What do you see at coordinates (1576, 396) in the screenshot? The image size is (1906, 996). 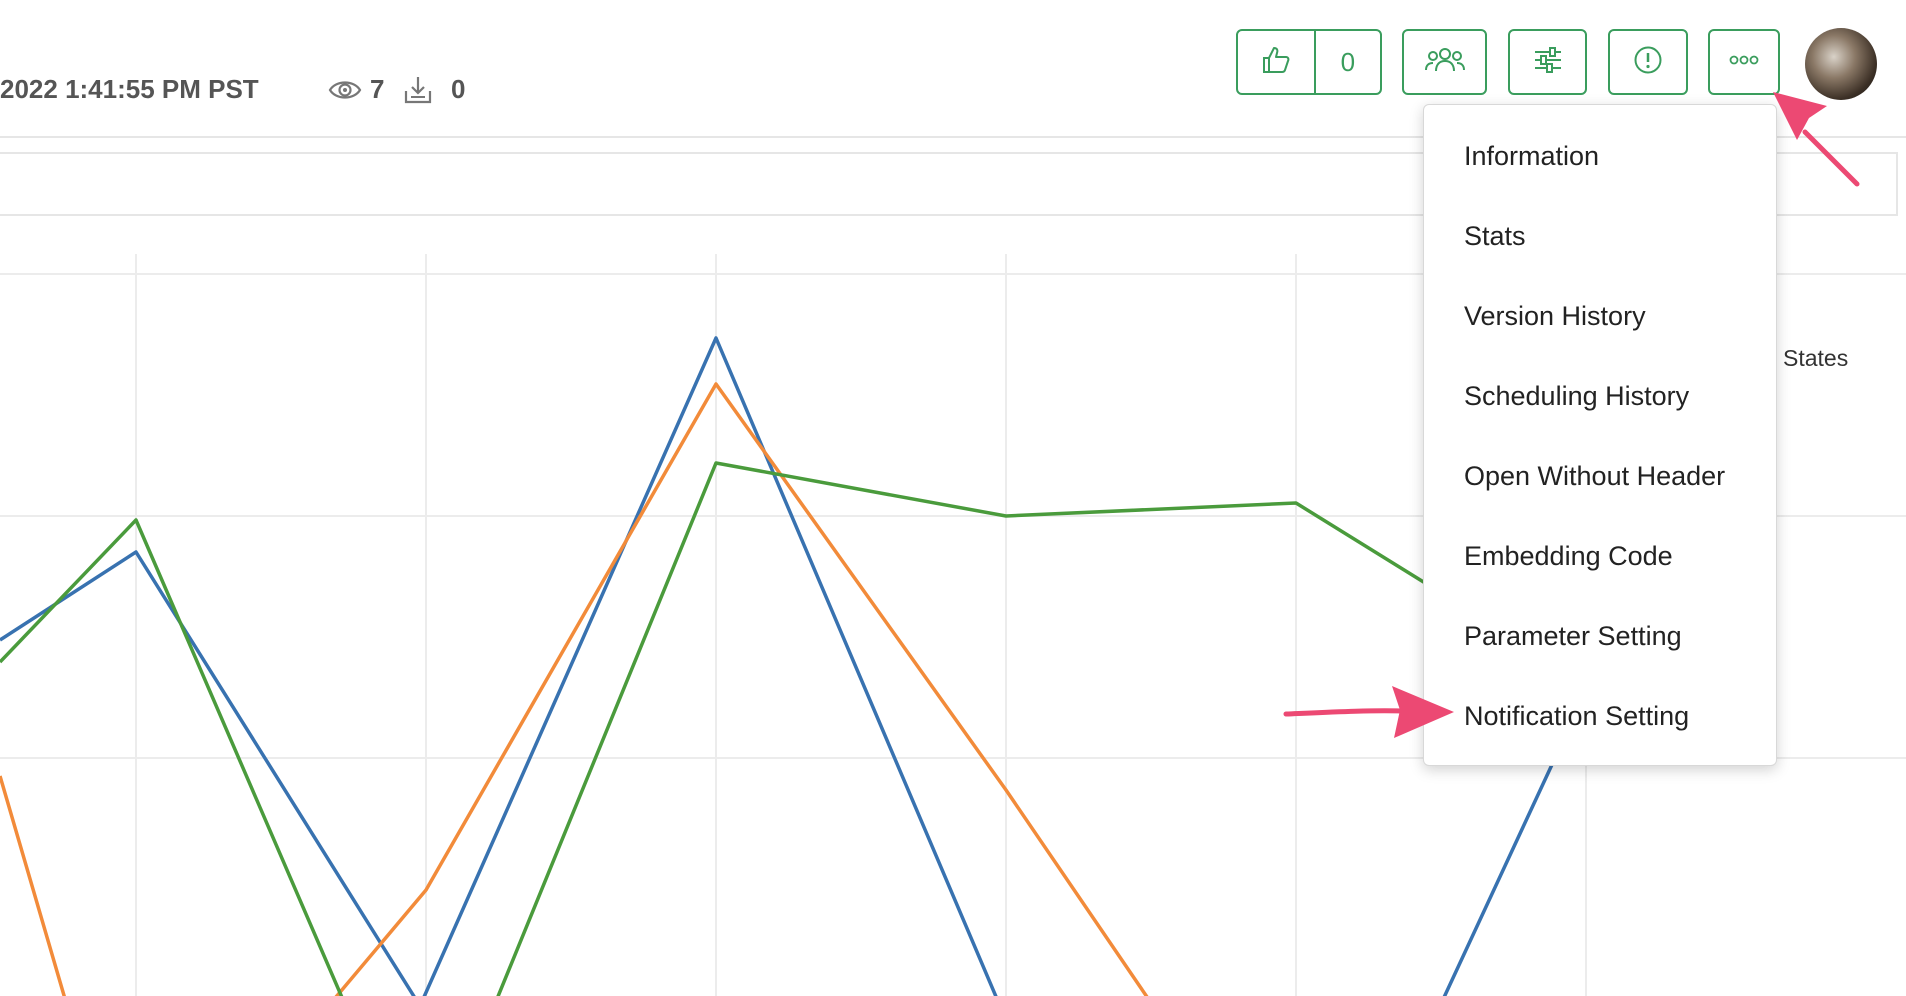 I see `menu-item-scheduling-history: Scheduling History` at bounding box center [1576, 396].